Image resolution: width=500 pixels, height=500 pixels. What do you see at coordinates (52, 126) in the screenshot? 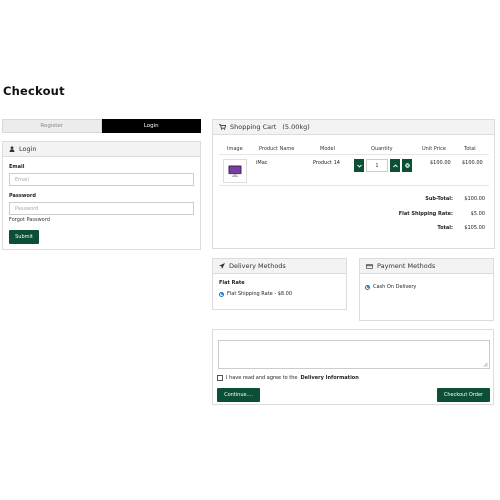
I see `tab-register: Register` at bounding box center [52, 126].